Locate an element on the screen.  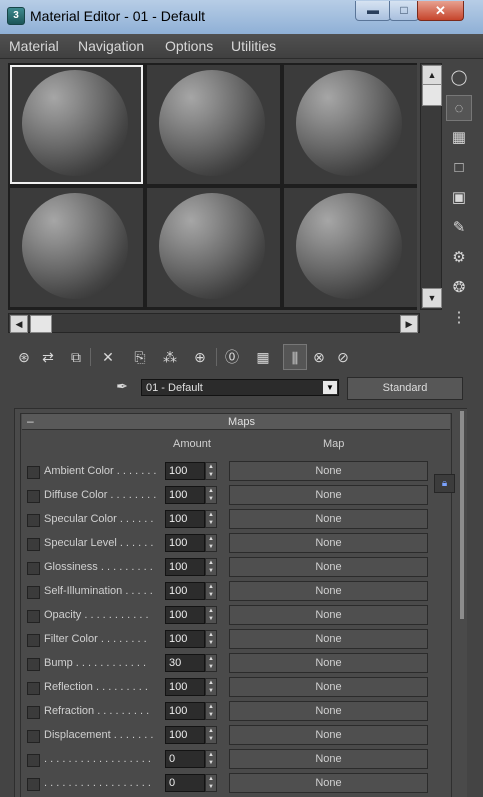
reset-map-icon: ✕ is located at coordinates (108, 357).